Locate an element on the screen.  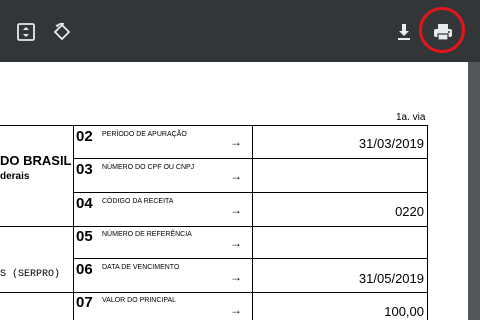
left-org: S (SERPRO) is located at coordinates (30, 274).